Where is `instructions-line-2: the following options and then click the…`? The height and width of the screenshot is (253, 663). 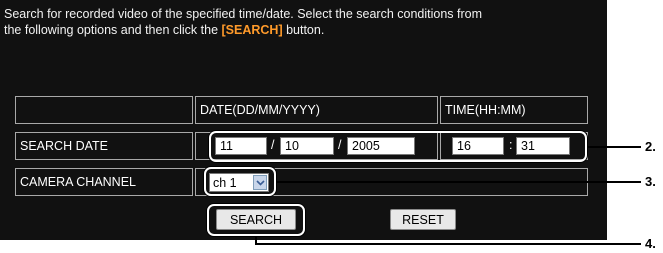
instructions-line-2: the following options and then click the… is located at coordinates (304, 30).